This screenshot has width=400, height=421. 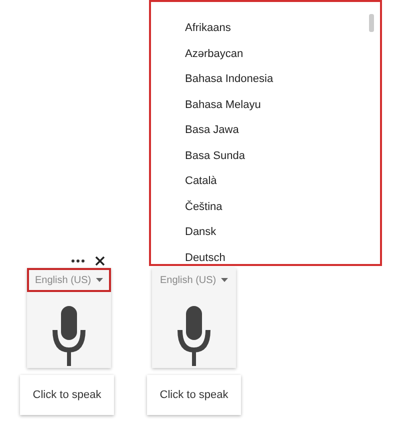 I want to click on scrollbar-thumb, so click(x=371, y=23).